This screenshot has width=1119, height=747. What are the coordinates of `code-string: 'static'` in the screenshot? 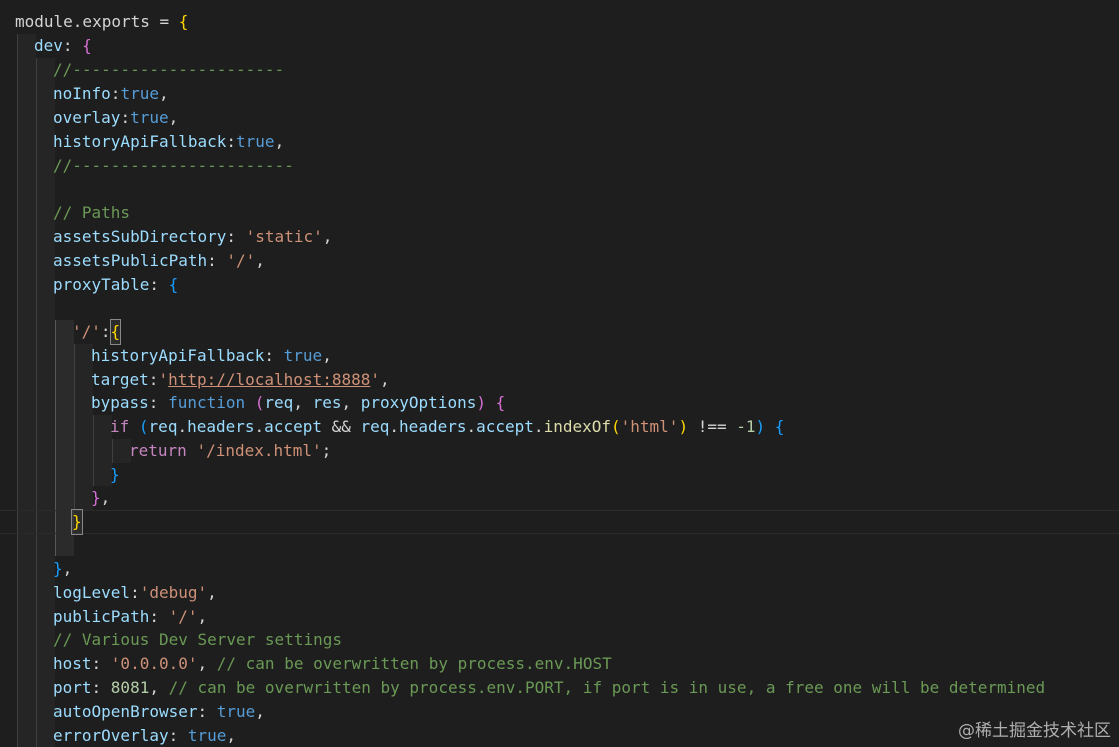 It's located at (284, 236).